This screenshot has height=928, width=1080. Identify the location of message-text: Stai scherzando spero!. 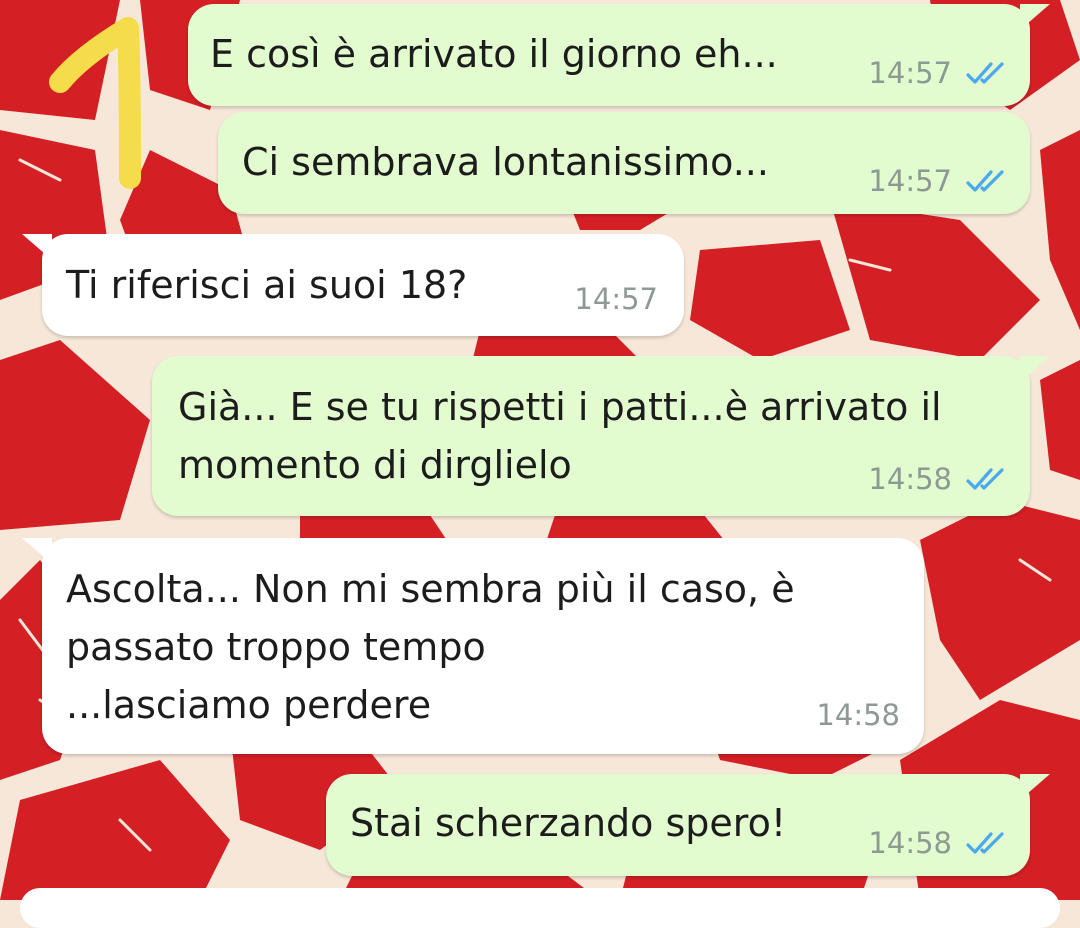
(568, 823).